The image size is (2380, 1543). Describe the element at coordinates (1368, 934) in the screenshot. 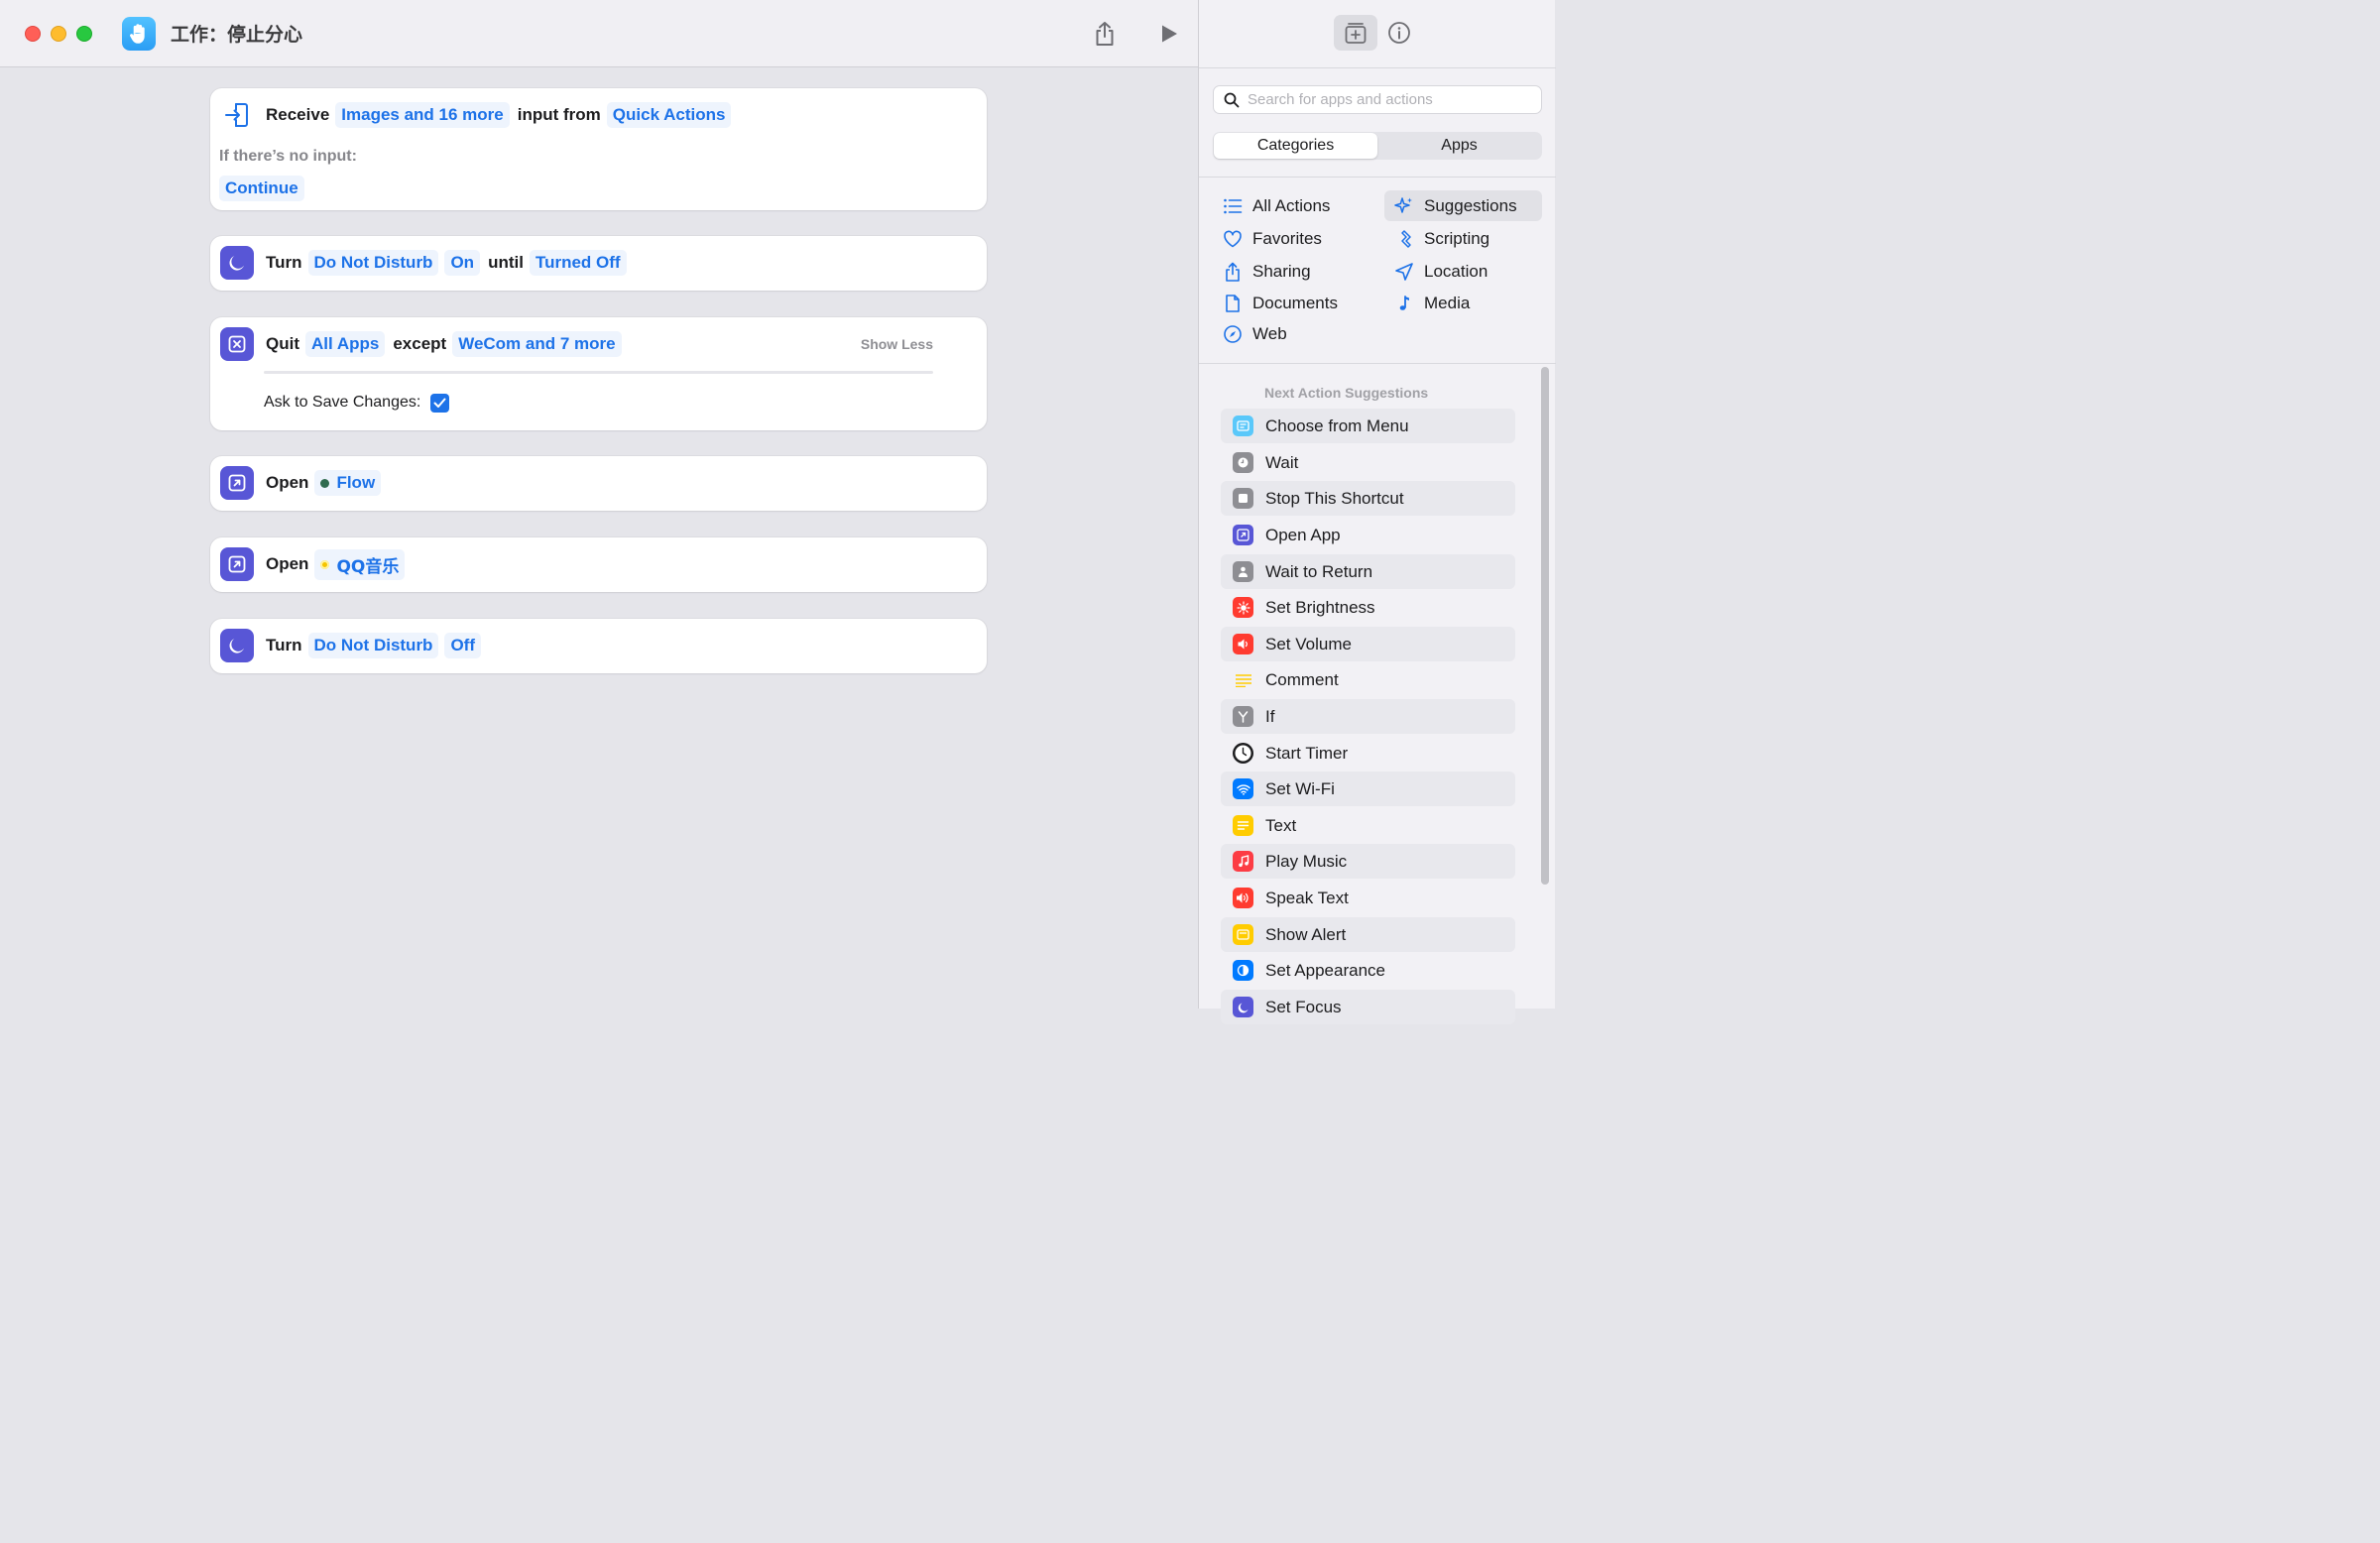

I see `suggestion-show-alert: Show Alert` at that location.